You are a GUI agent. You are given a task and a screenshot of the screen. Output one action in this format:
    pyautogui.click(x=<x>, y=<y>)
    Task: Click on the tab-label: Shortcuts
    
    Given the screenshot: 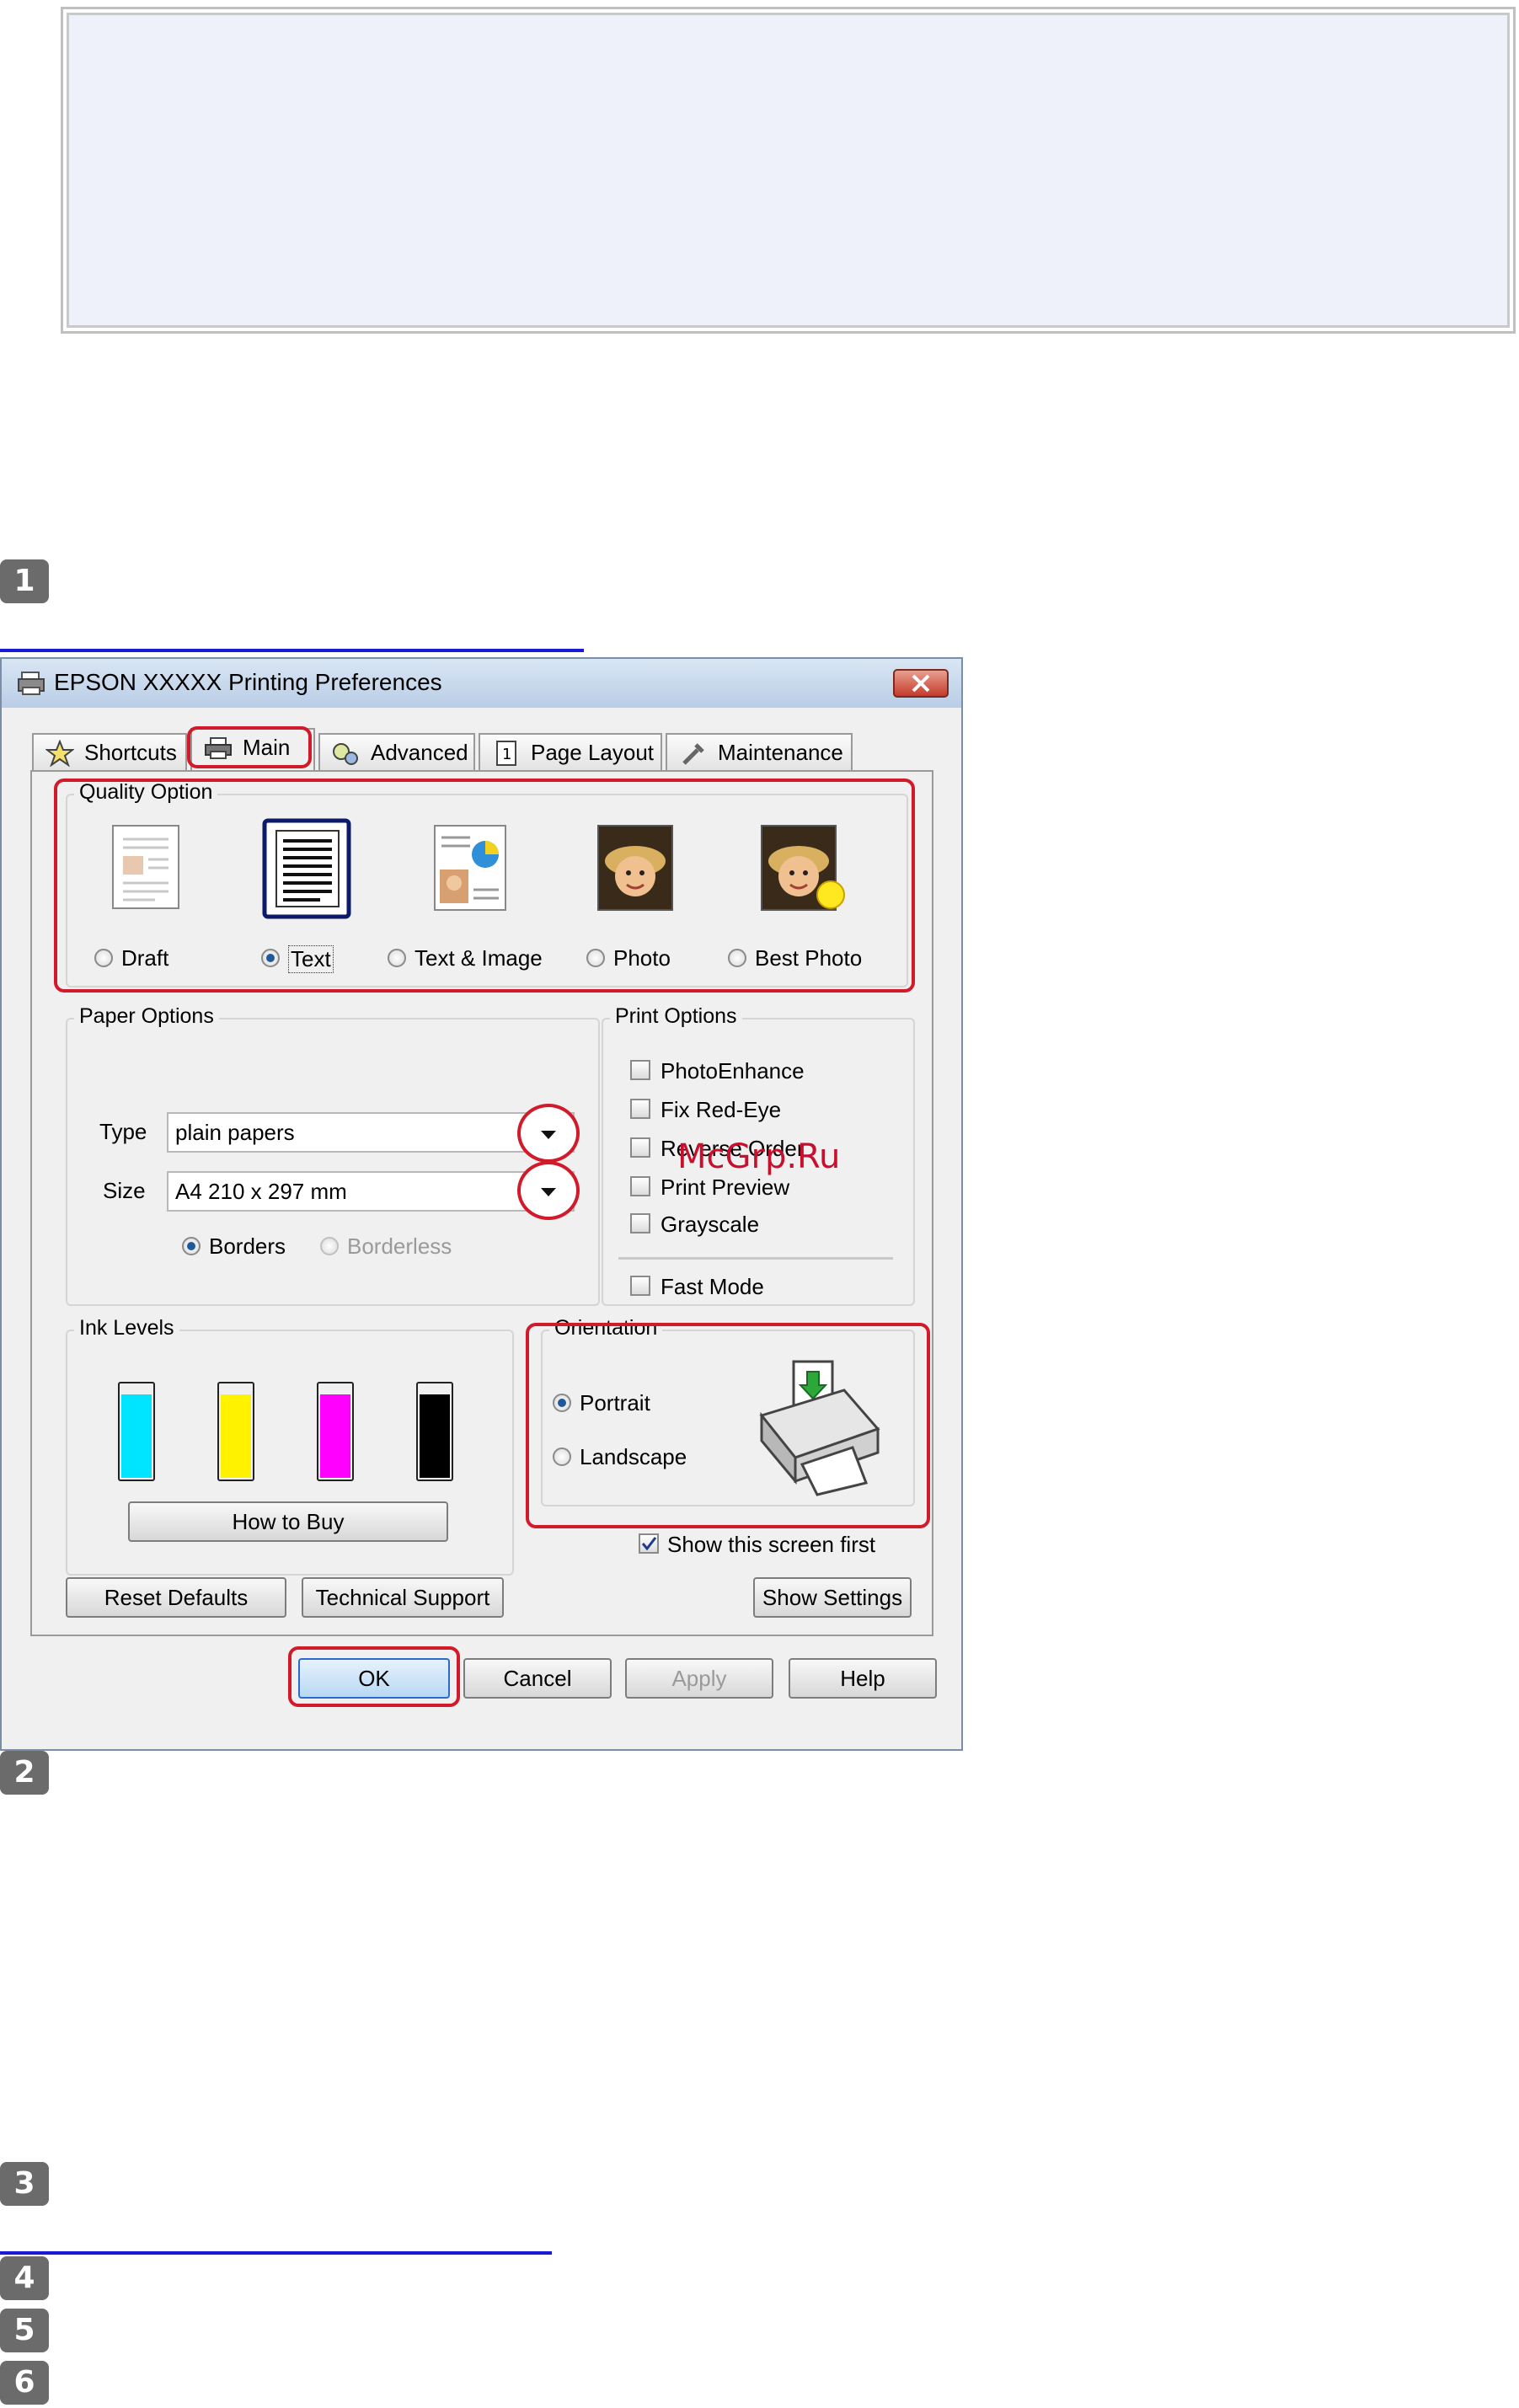 What is the action you would take?
    pyautogui.click(x=131, y=752)
    